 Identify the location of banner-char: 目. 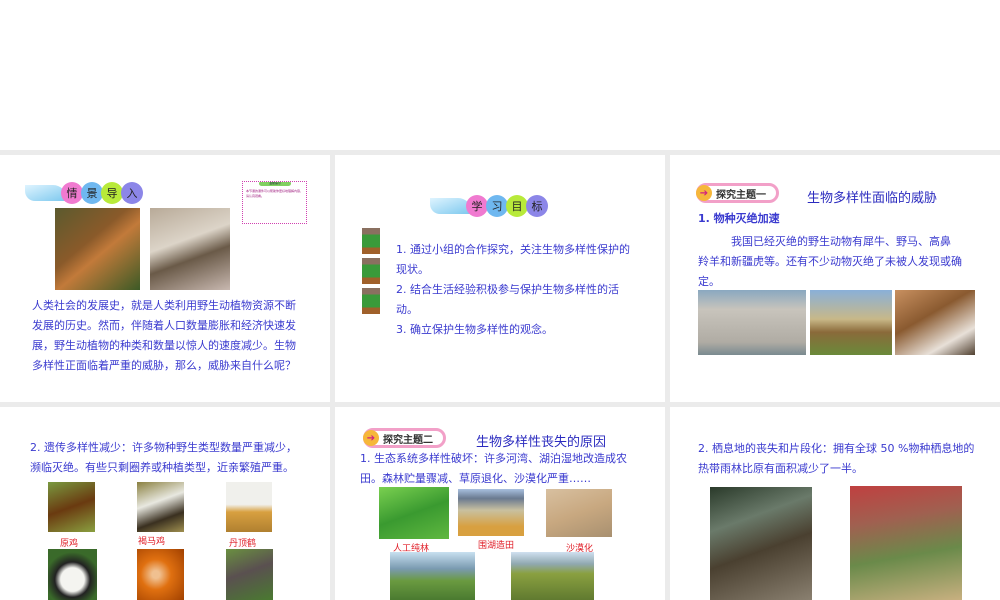
(517, 206).